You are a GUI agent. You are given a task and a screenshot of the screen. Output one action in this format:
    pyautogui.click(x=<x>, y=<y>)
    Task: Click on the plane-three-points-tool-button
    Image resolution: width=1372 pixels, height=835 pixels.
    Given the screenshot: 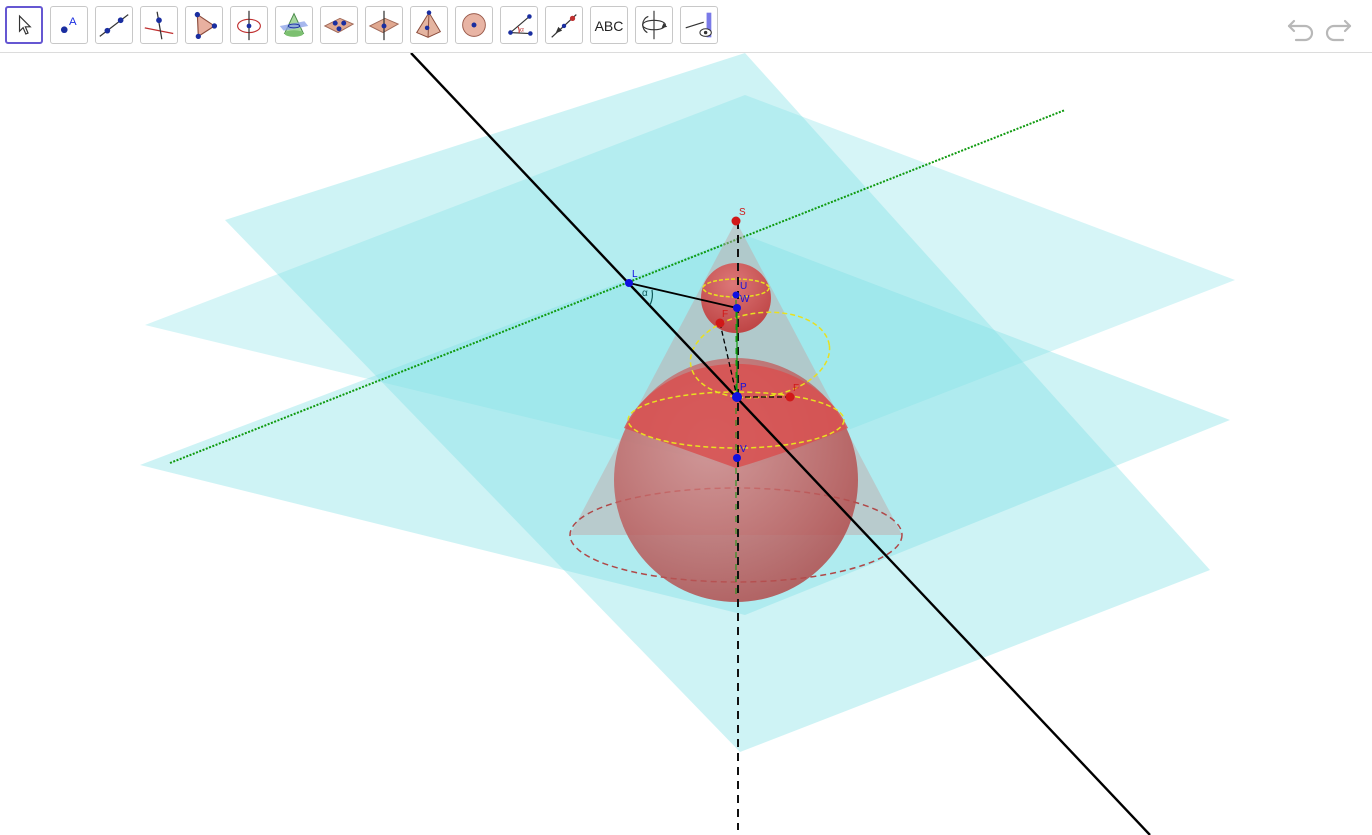 What is the action you would take?
    pyautogui.click(x=339, y=25)
    